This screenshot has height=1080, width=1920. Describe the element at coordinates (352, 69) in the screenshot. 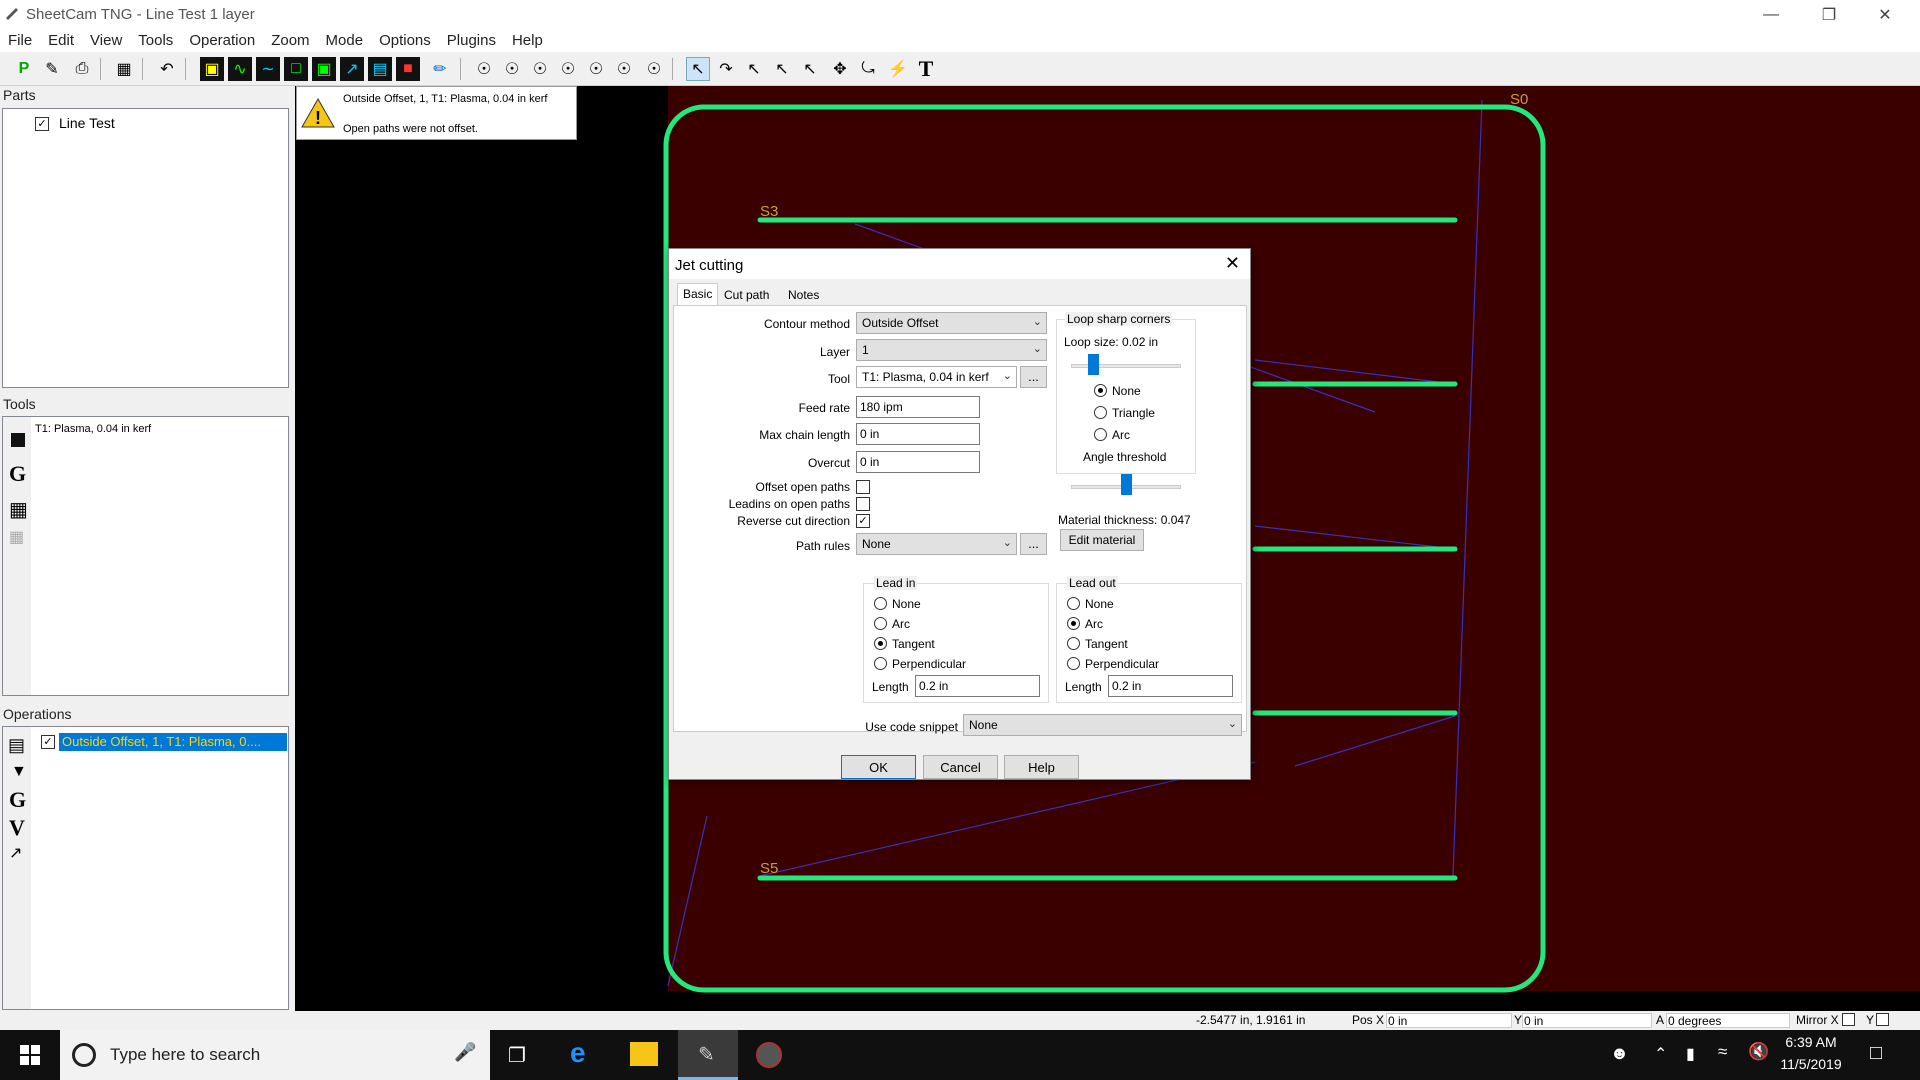

I see `show-leadins-icon: ↗` at that location.